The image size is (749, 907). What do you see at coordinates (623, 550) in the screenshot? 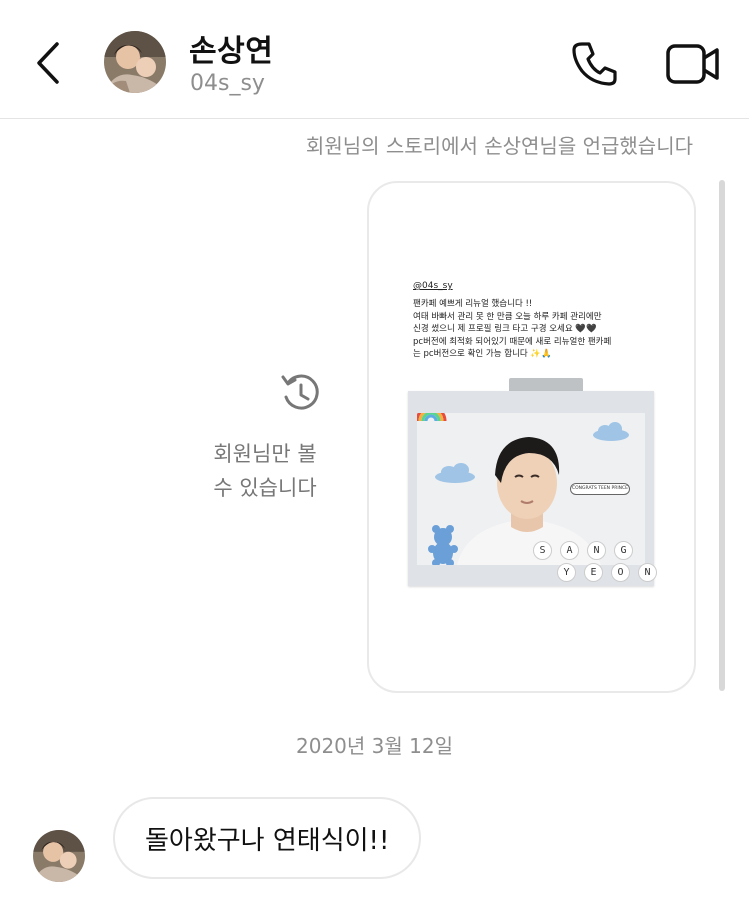
I see `letter-bubble: G` at bounding box center [623, 550].